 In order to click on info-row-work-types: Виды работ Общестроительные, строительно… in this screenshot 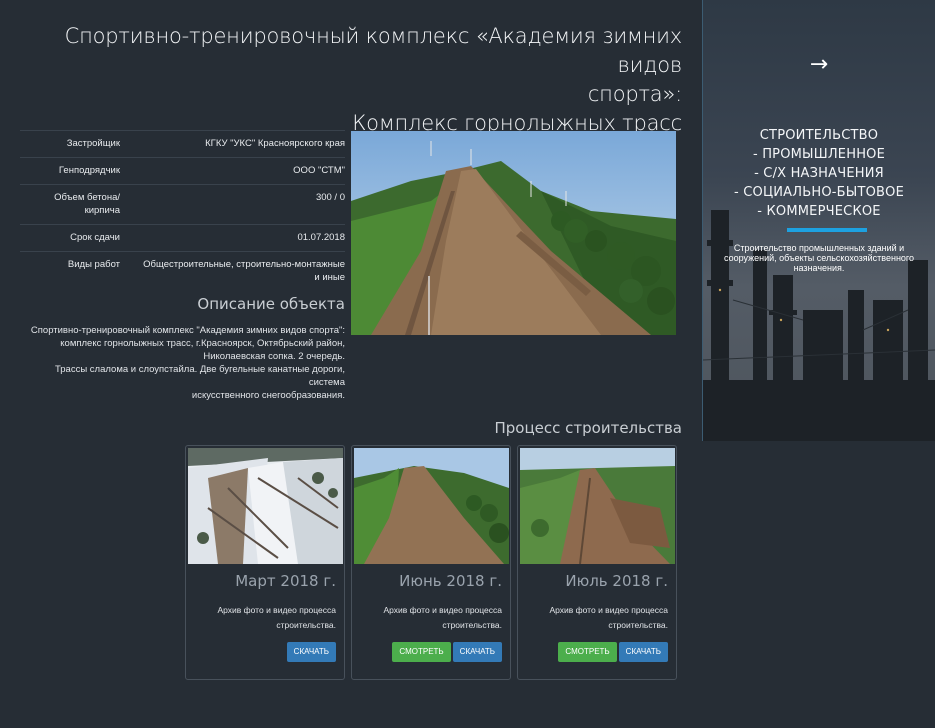, I will do `click(182, 271)`.